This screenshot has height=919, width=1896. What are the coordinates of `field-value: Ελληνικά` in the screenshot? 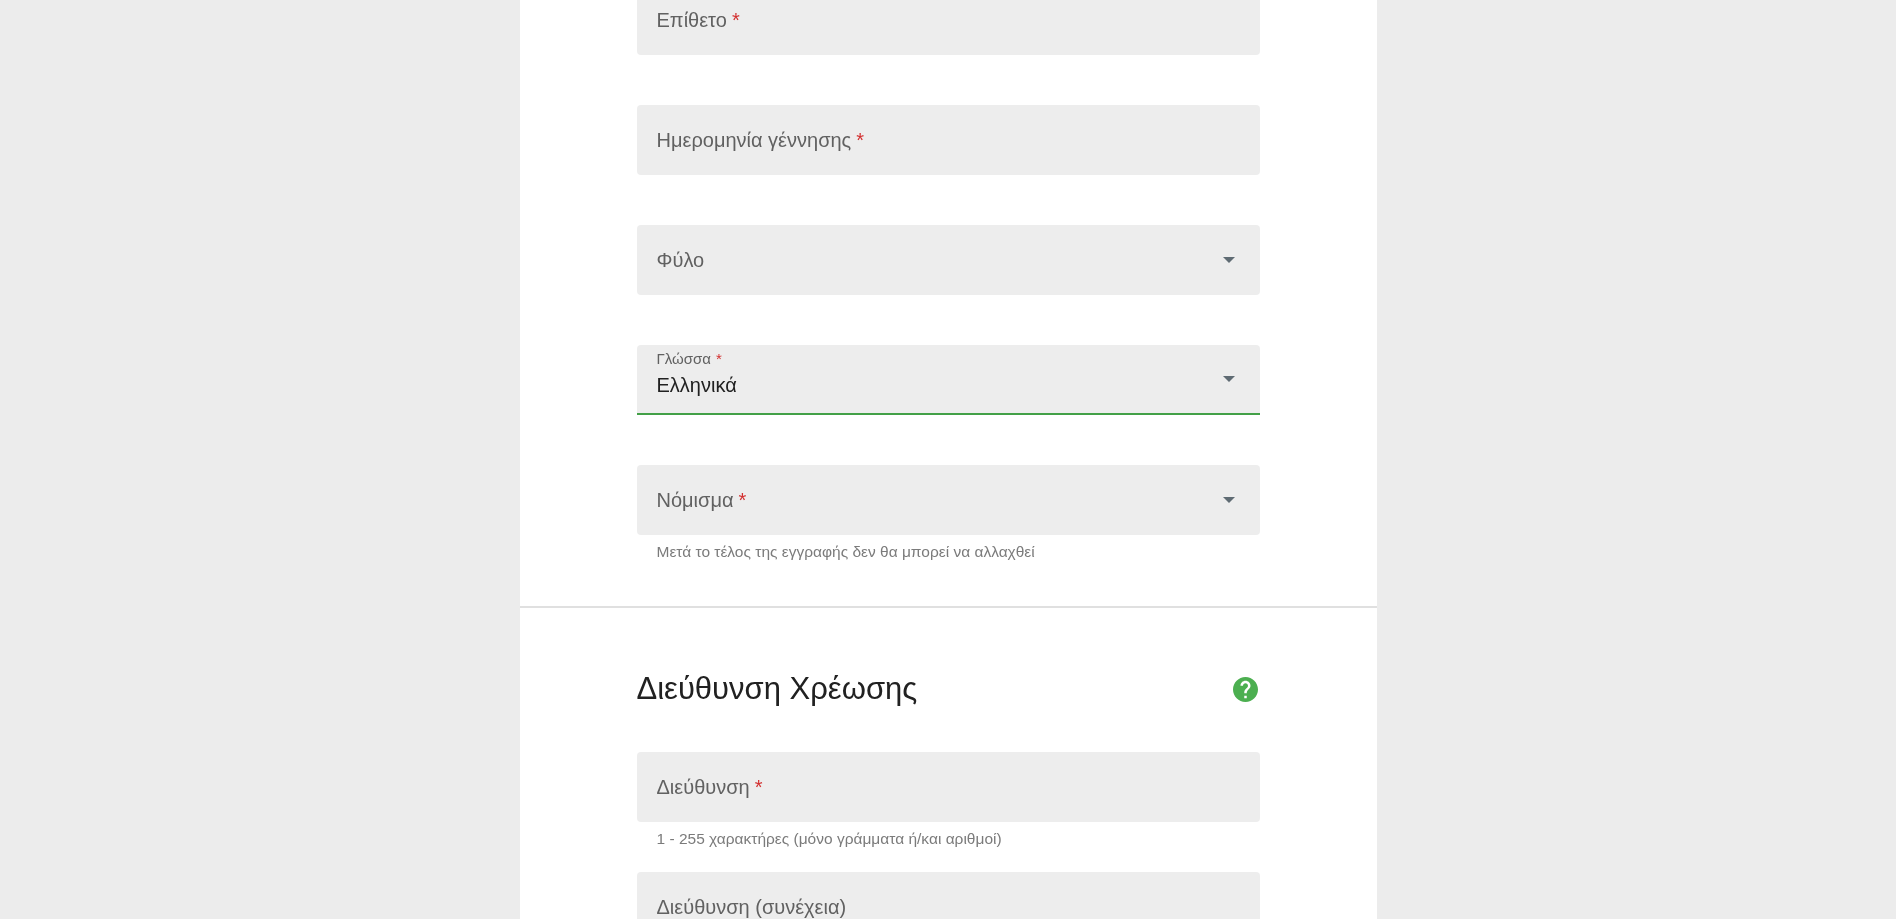 It's located at (696, 385).